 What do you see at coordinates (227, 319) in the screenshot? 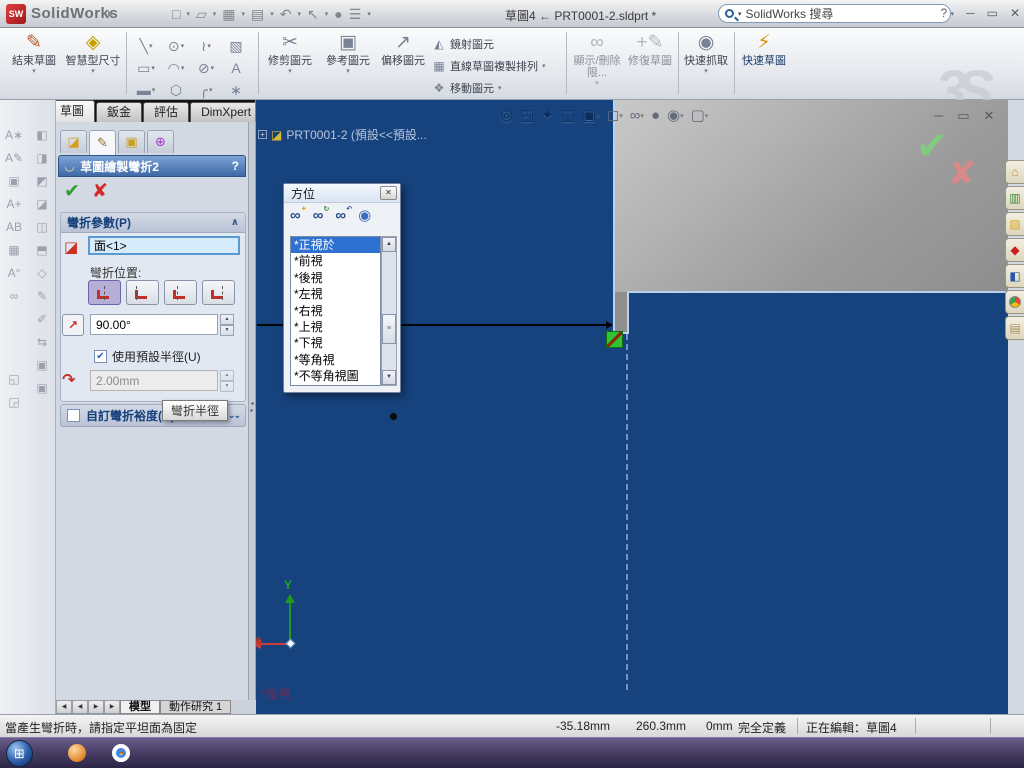
I see `spin-up-icon: ▲` at bounding box center [227, 319].